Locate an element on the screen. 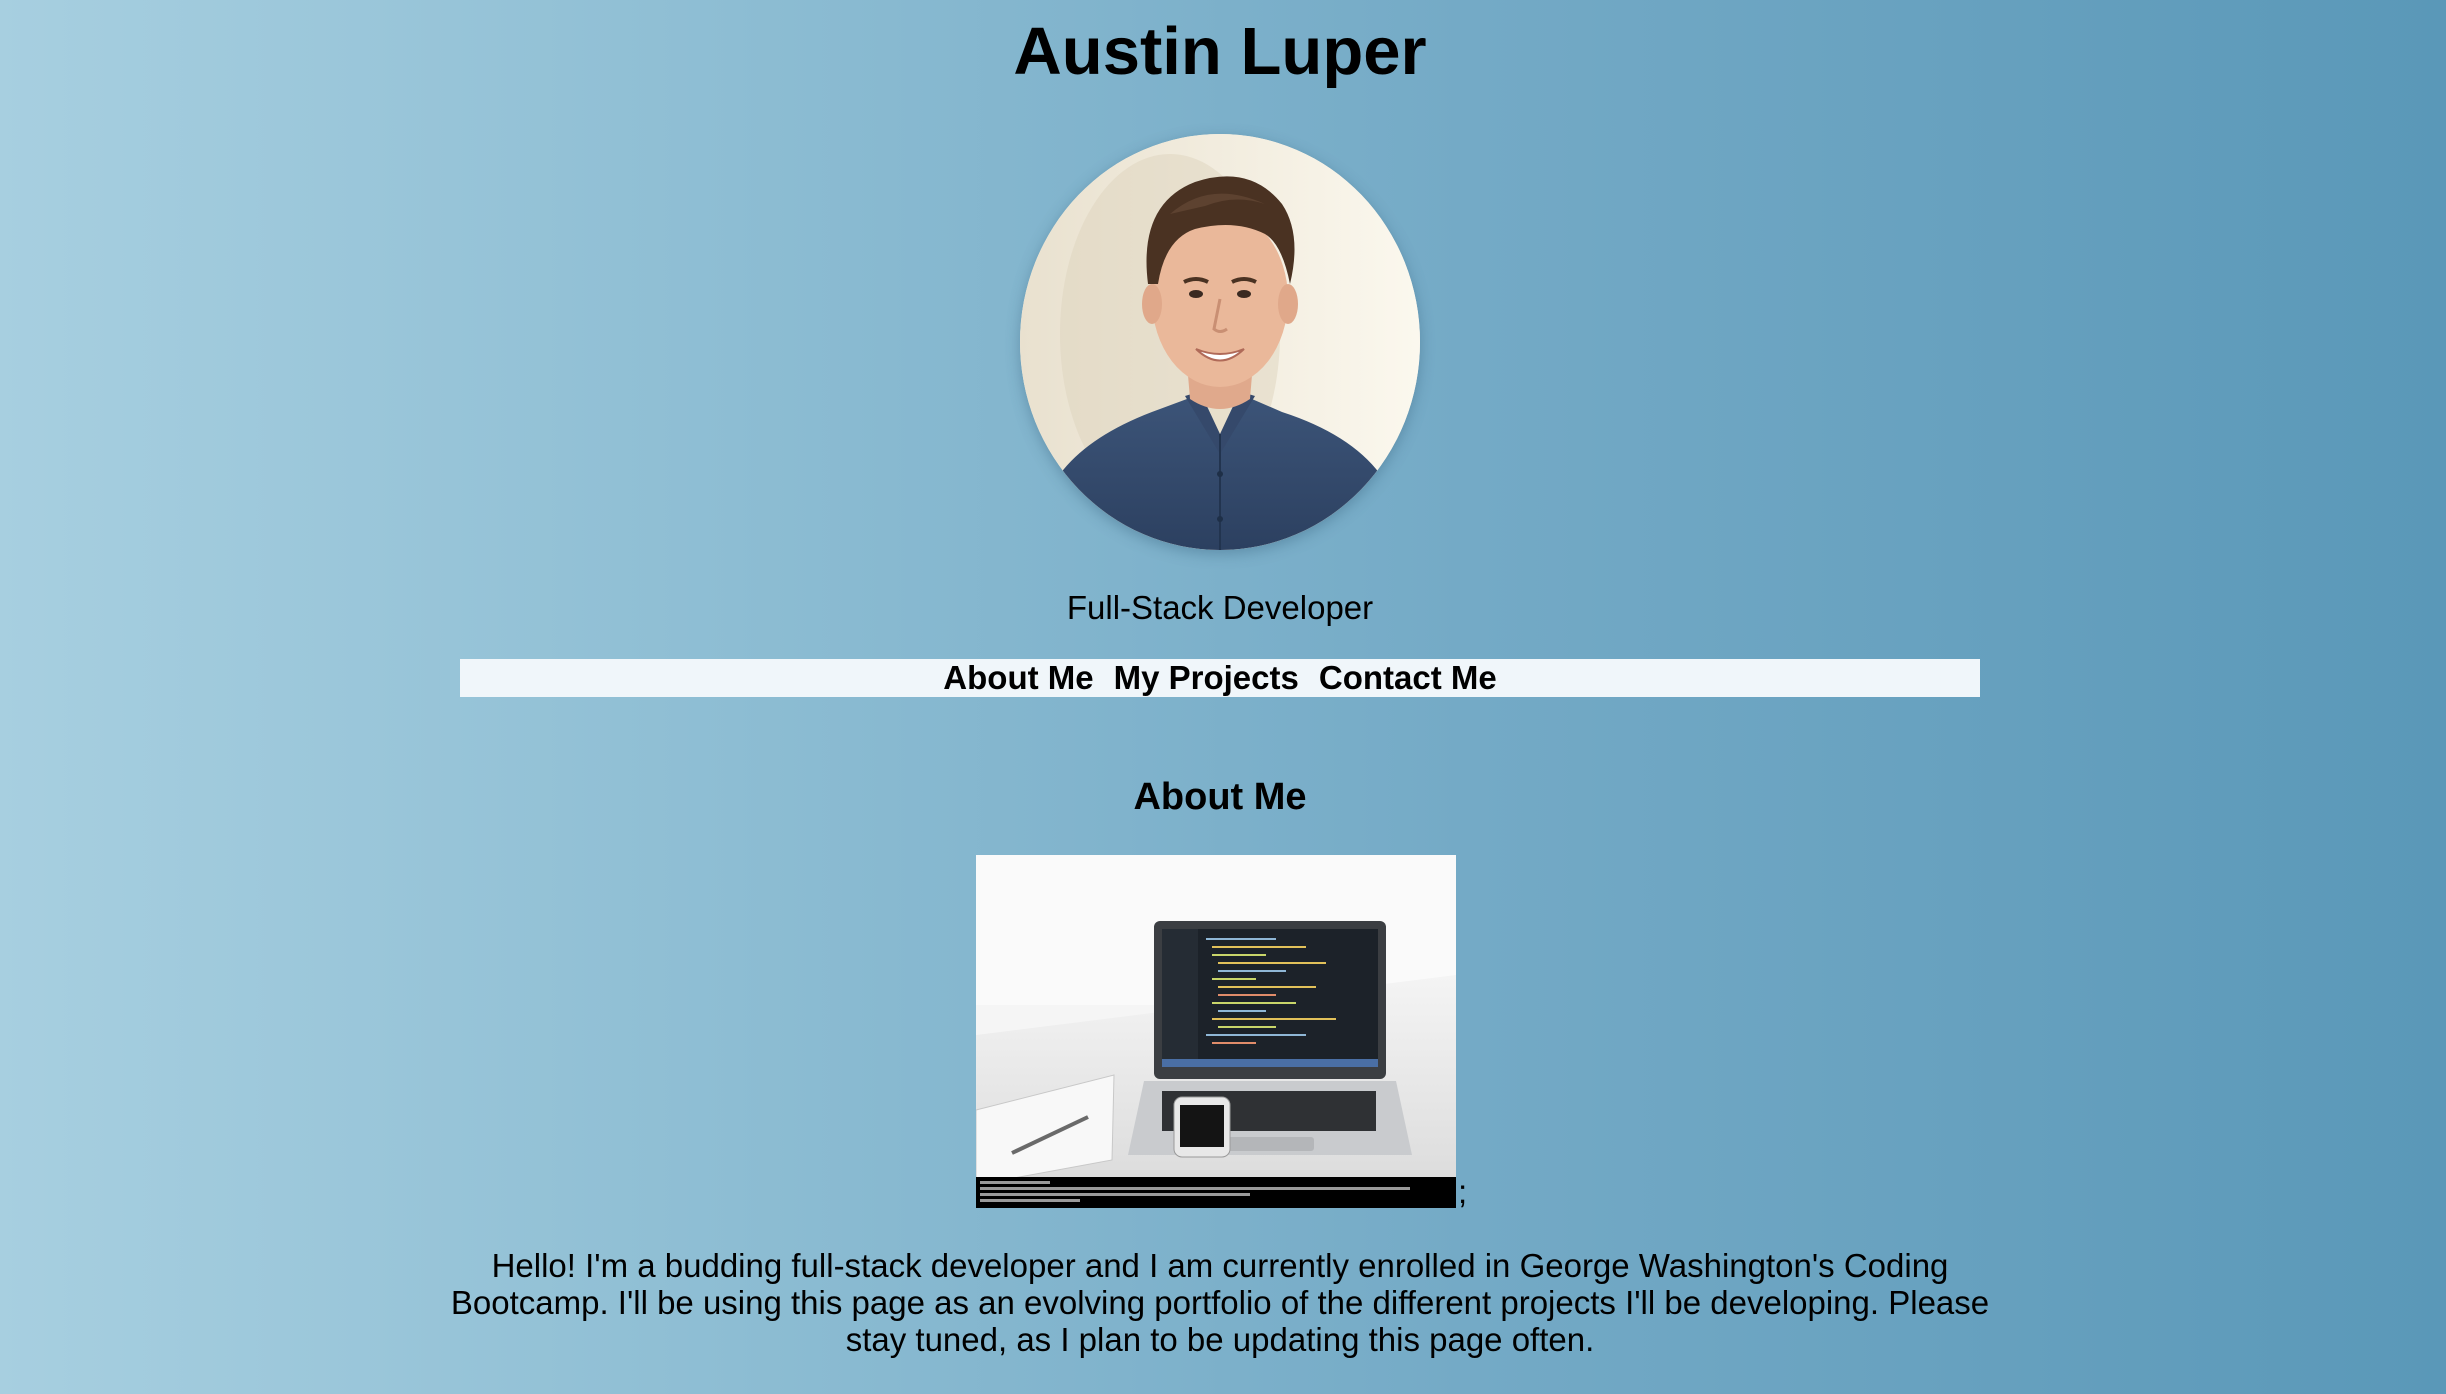 The width and height of the screenshot is (2446, 1394). laptop-photo is located at coordinates (1216, 1031).